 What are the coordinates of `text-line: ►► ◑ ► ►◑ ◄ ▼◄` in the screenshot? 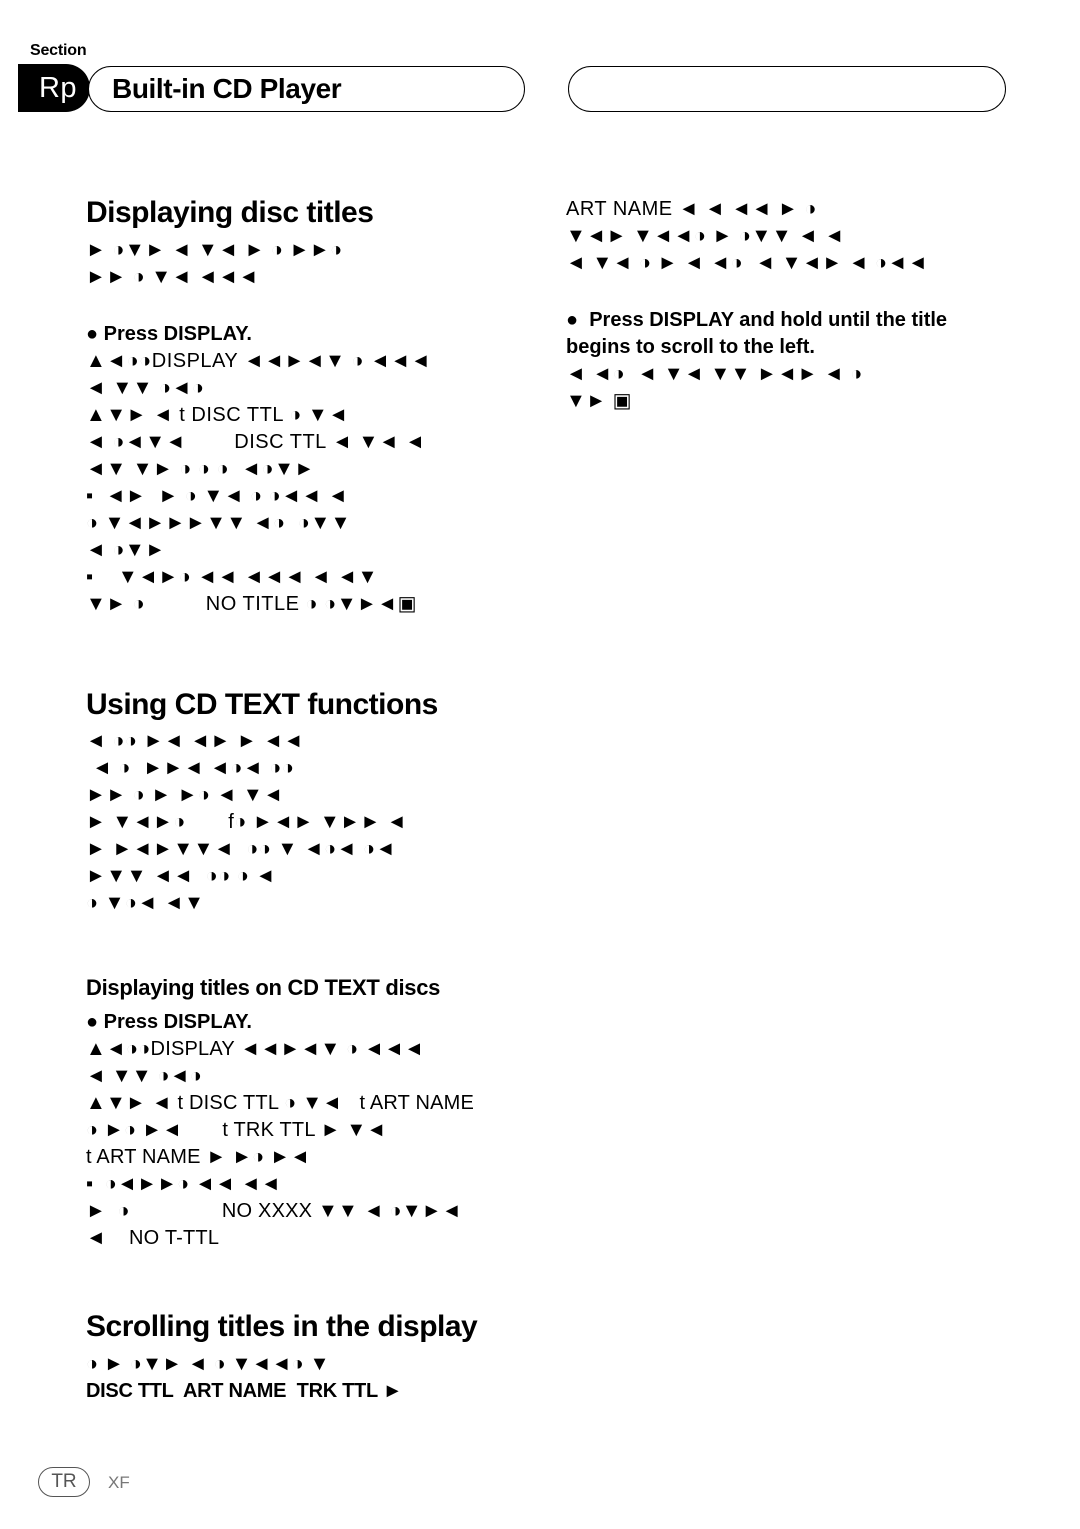 It's located at (185, 795).